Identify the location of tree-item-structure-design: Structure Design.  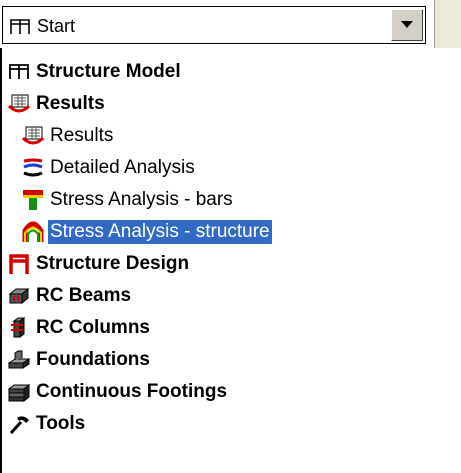
(98, 264).